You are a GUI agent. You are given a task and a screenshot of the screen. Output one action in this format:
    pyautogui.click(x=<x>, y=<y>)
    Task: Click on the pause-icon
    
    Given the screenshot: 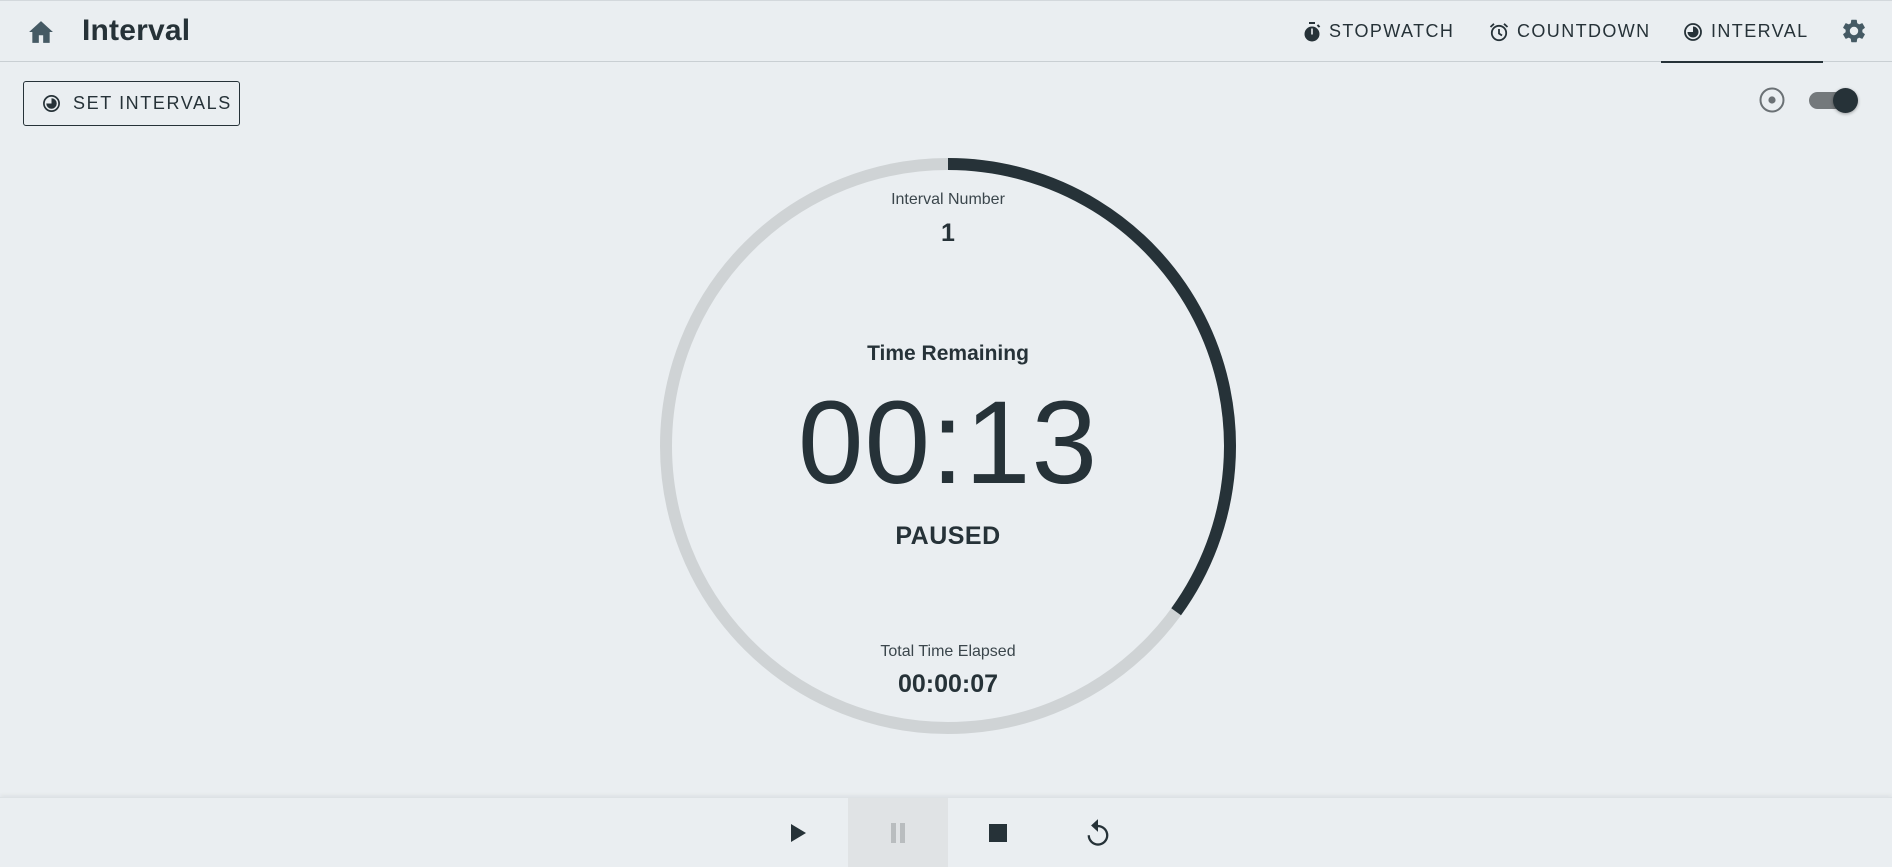 What is the action you would take?
    pyautogui.click(x=898, y=833)
    